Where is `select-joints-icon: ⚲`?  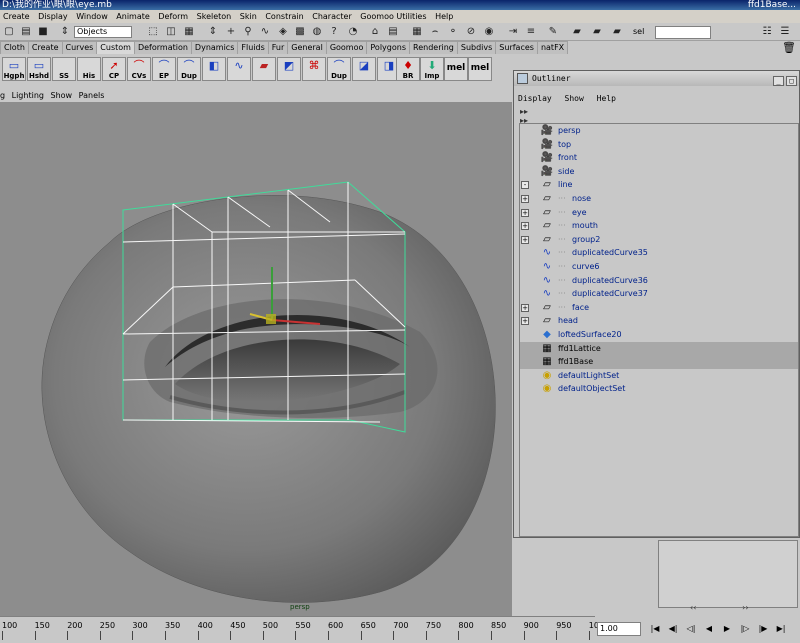
select-joints-icon: ⚲ is located at coordinates (248, 32).